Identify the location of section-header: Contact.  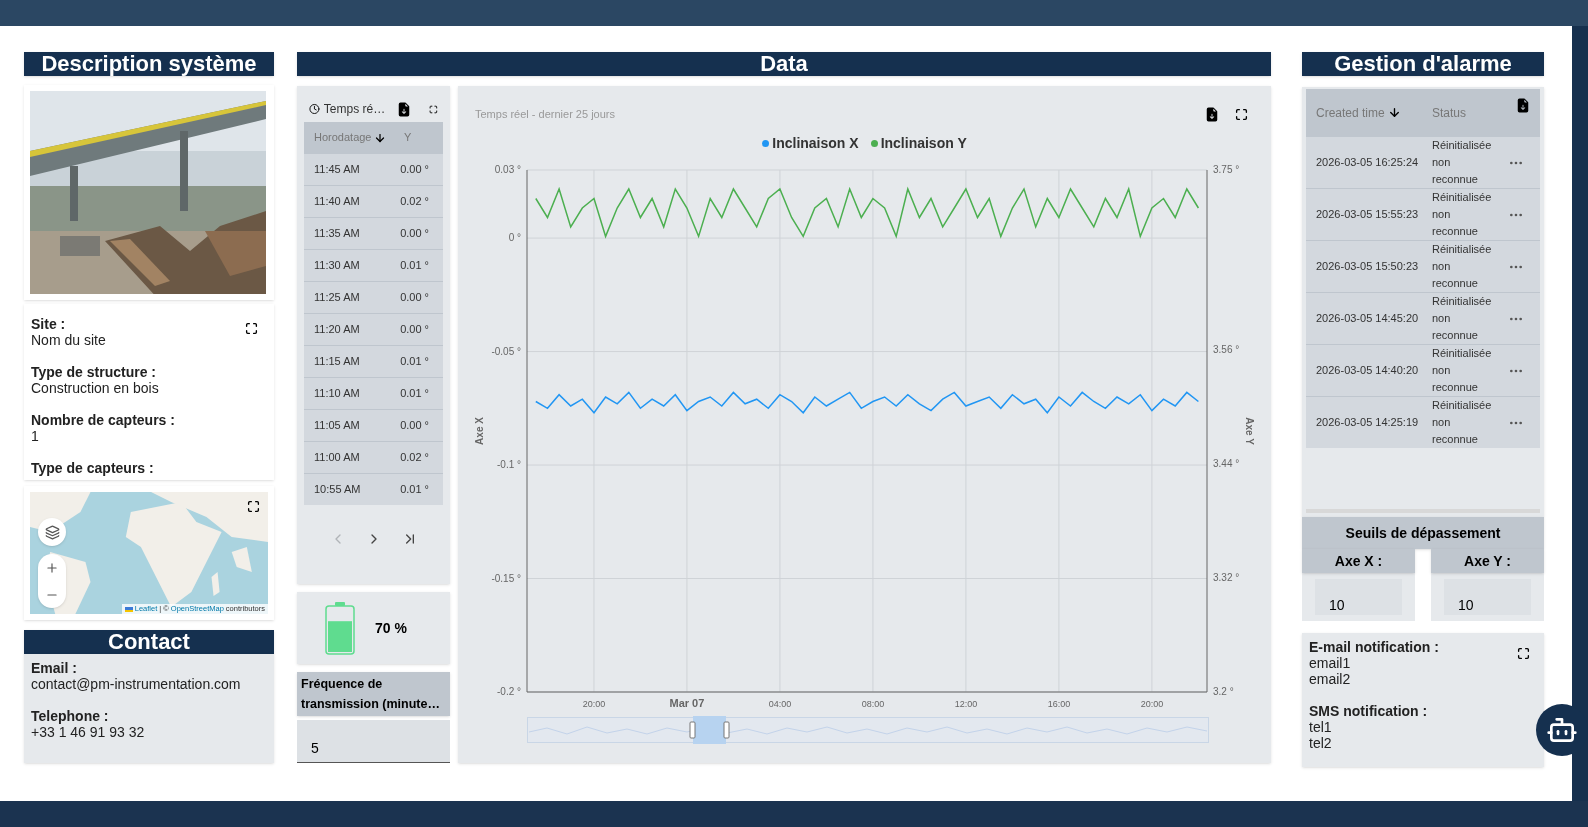
(149, 642).